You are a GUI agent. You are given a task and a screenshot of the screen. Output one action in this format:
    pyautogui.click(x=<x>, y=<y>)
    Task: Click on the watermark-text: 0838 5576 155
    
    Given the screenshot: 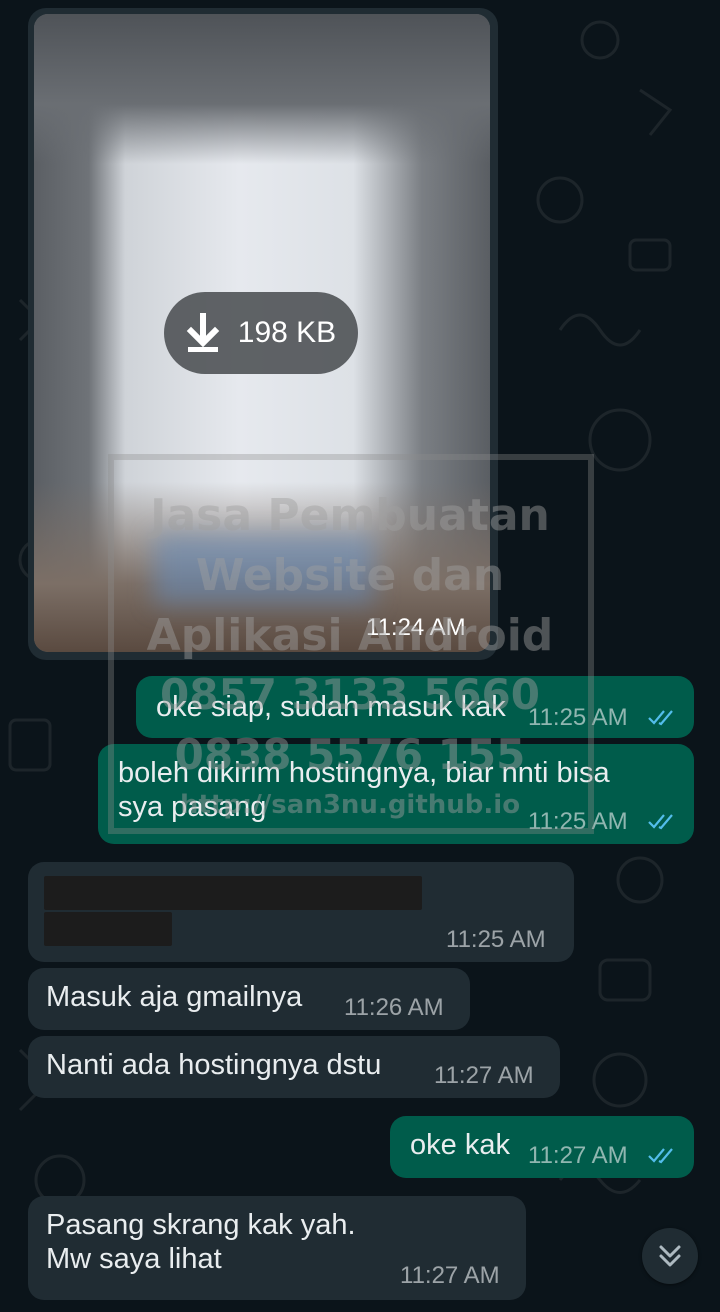 What is the action you would take?
    pyautogui.click(x=350, y=754)
    